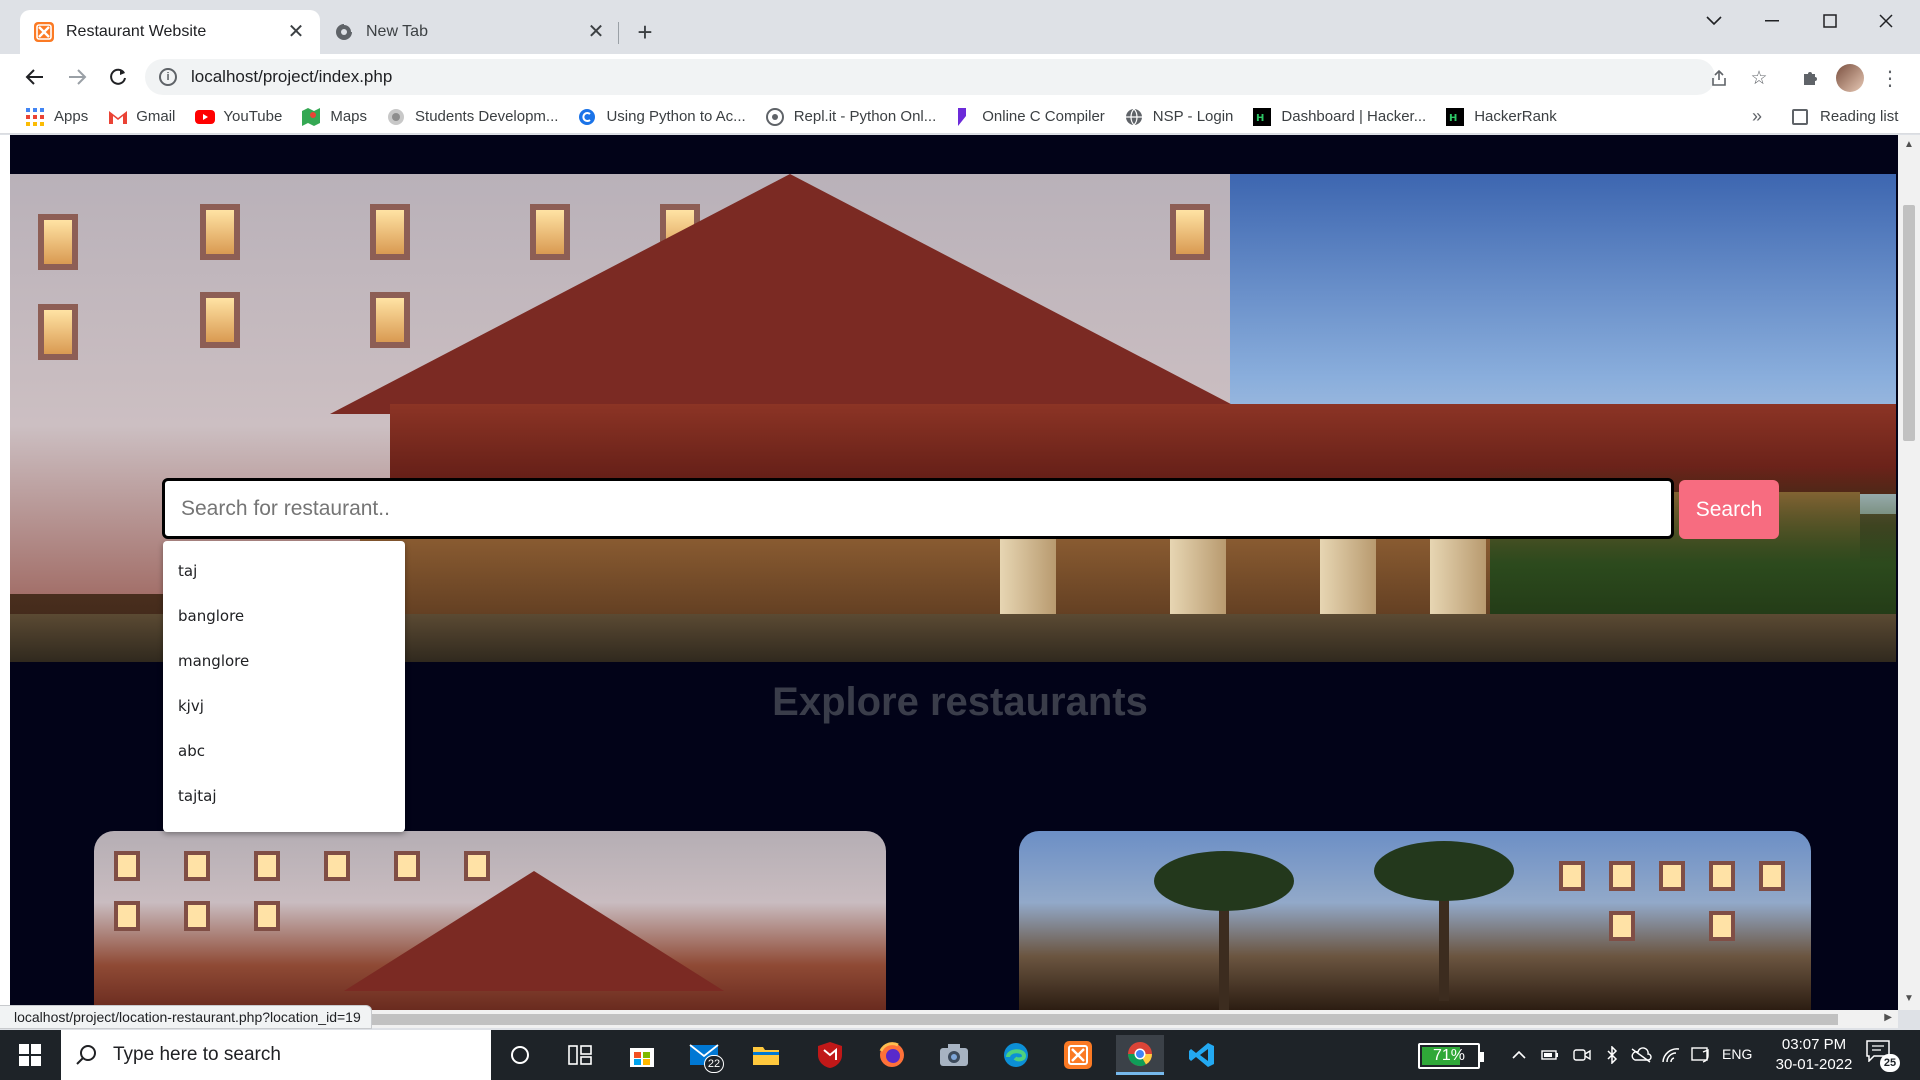 The image size is (1920, 1080). I want to click on tab-strip: Restaurant Website ✕ New Tab ✕ +, so click(960, 27).